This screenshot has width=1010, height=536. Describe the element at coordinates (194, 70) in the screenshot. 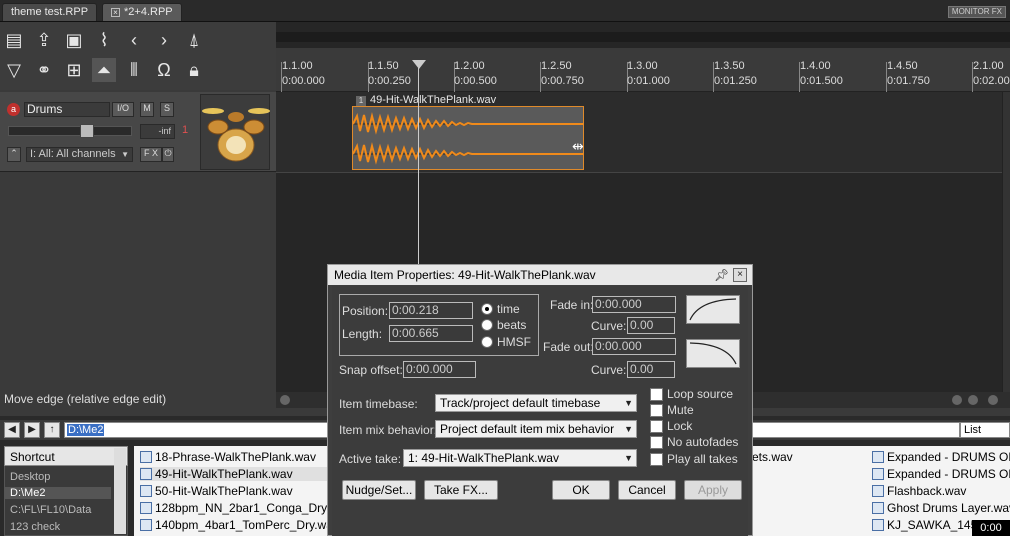

I see `lock-icon: 🔒︎` at that location.